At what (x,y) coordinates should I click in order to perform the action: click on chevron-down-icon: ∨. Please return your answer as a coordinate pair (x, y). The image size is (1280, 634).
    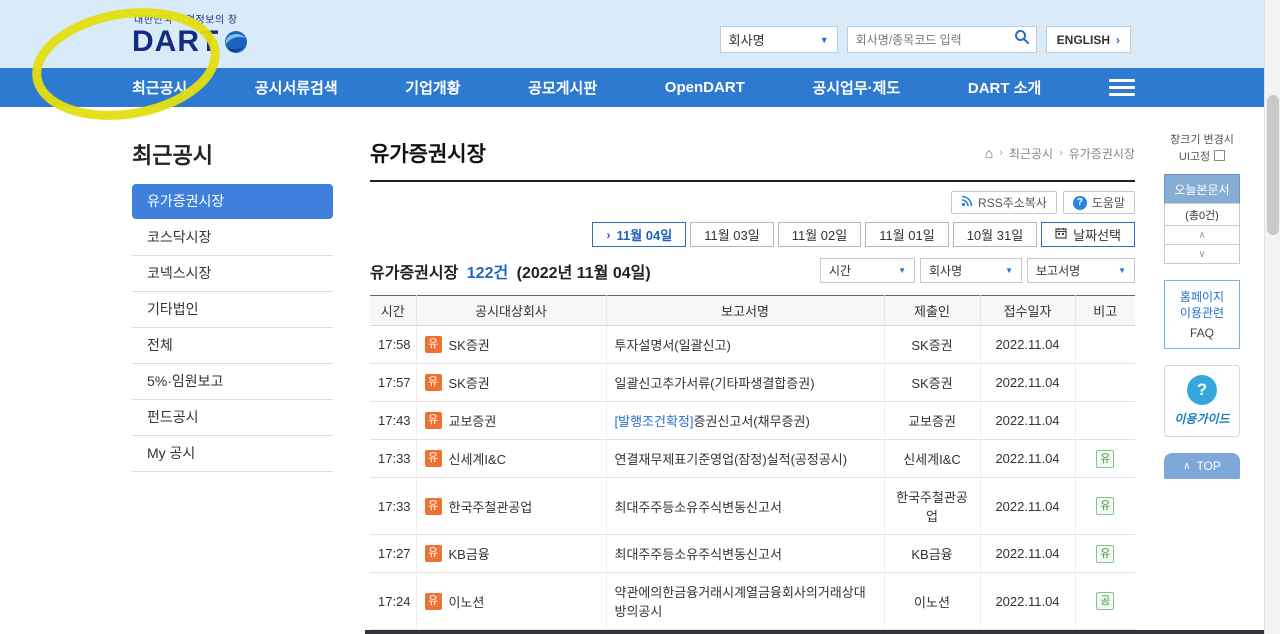
    Looking at the image, I should click on (1202, 254).